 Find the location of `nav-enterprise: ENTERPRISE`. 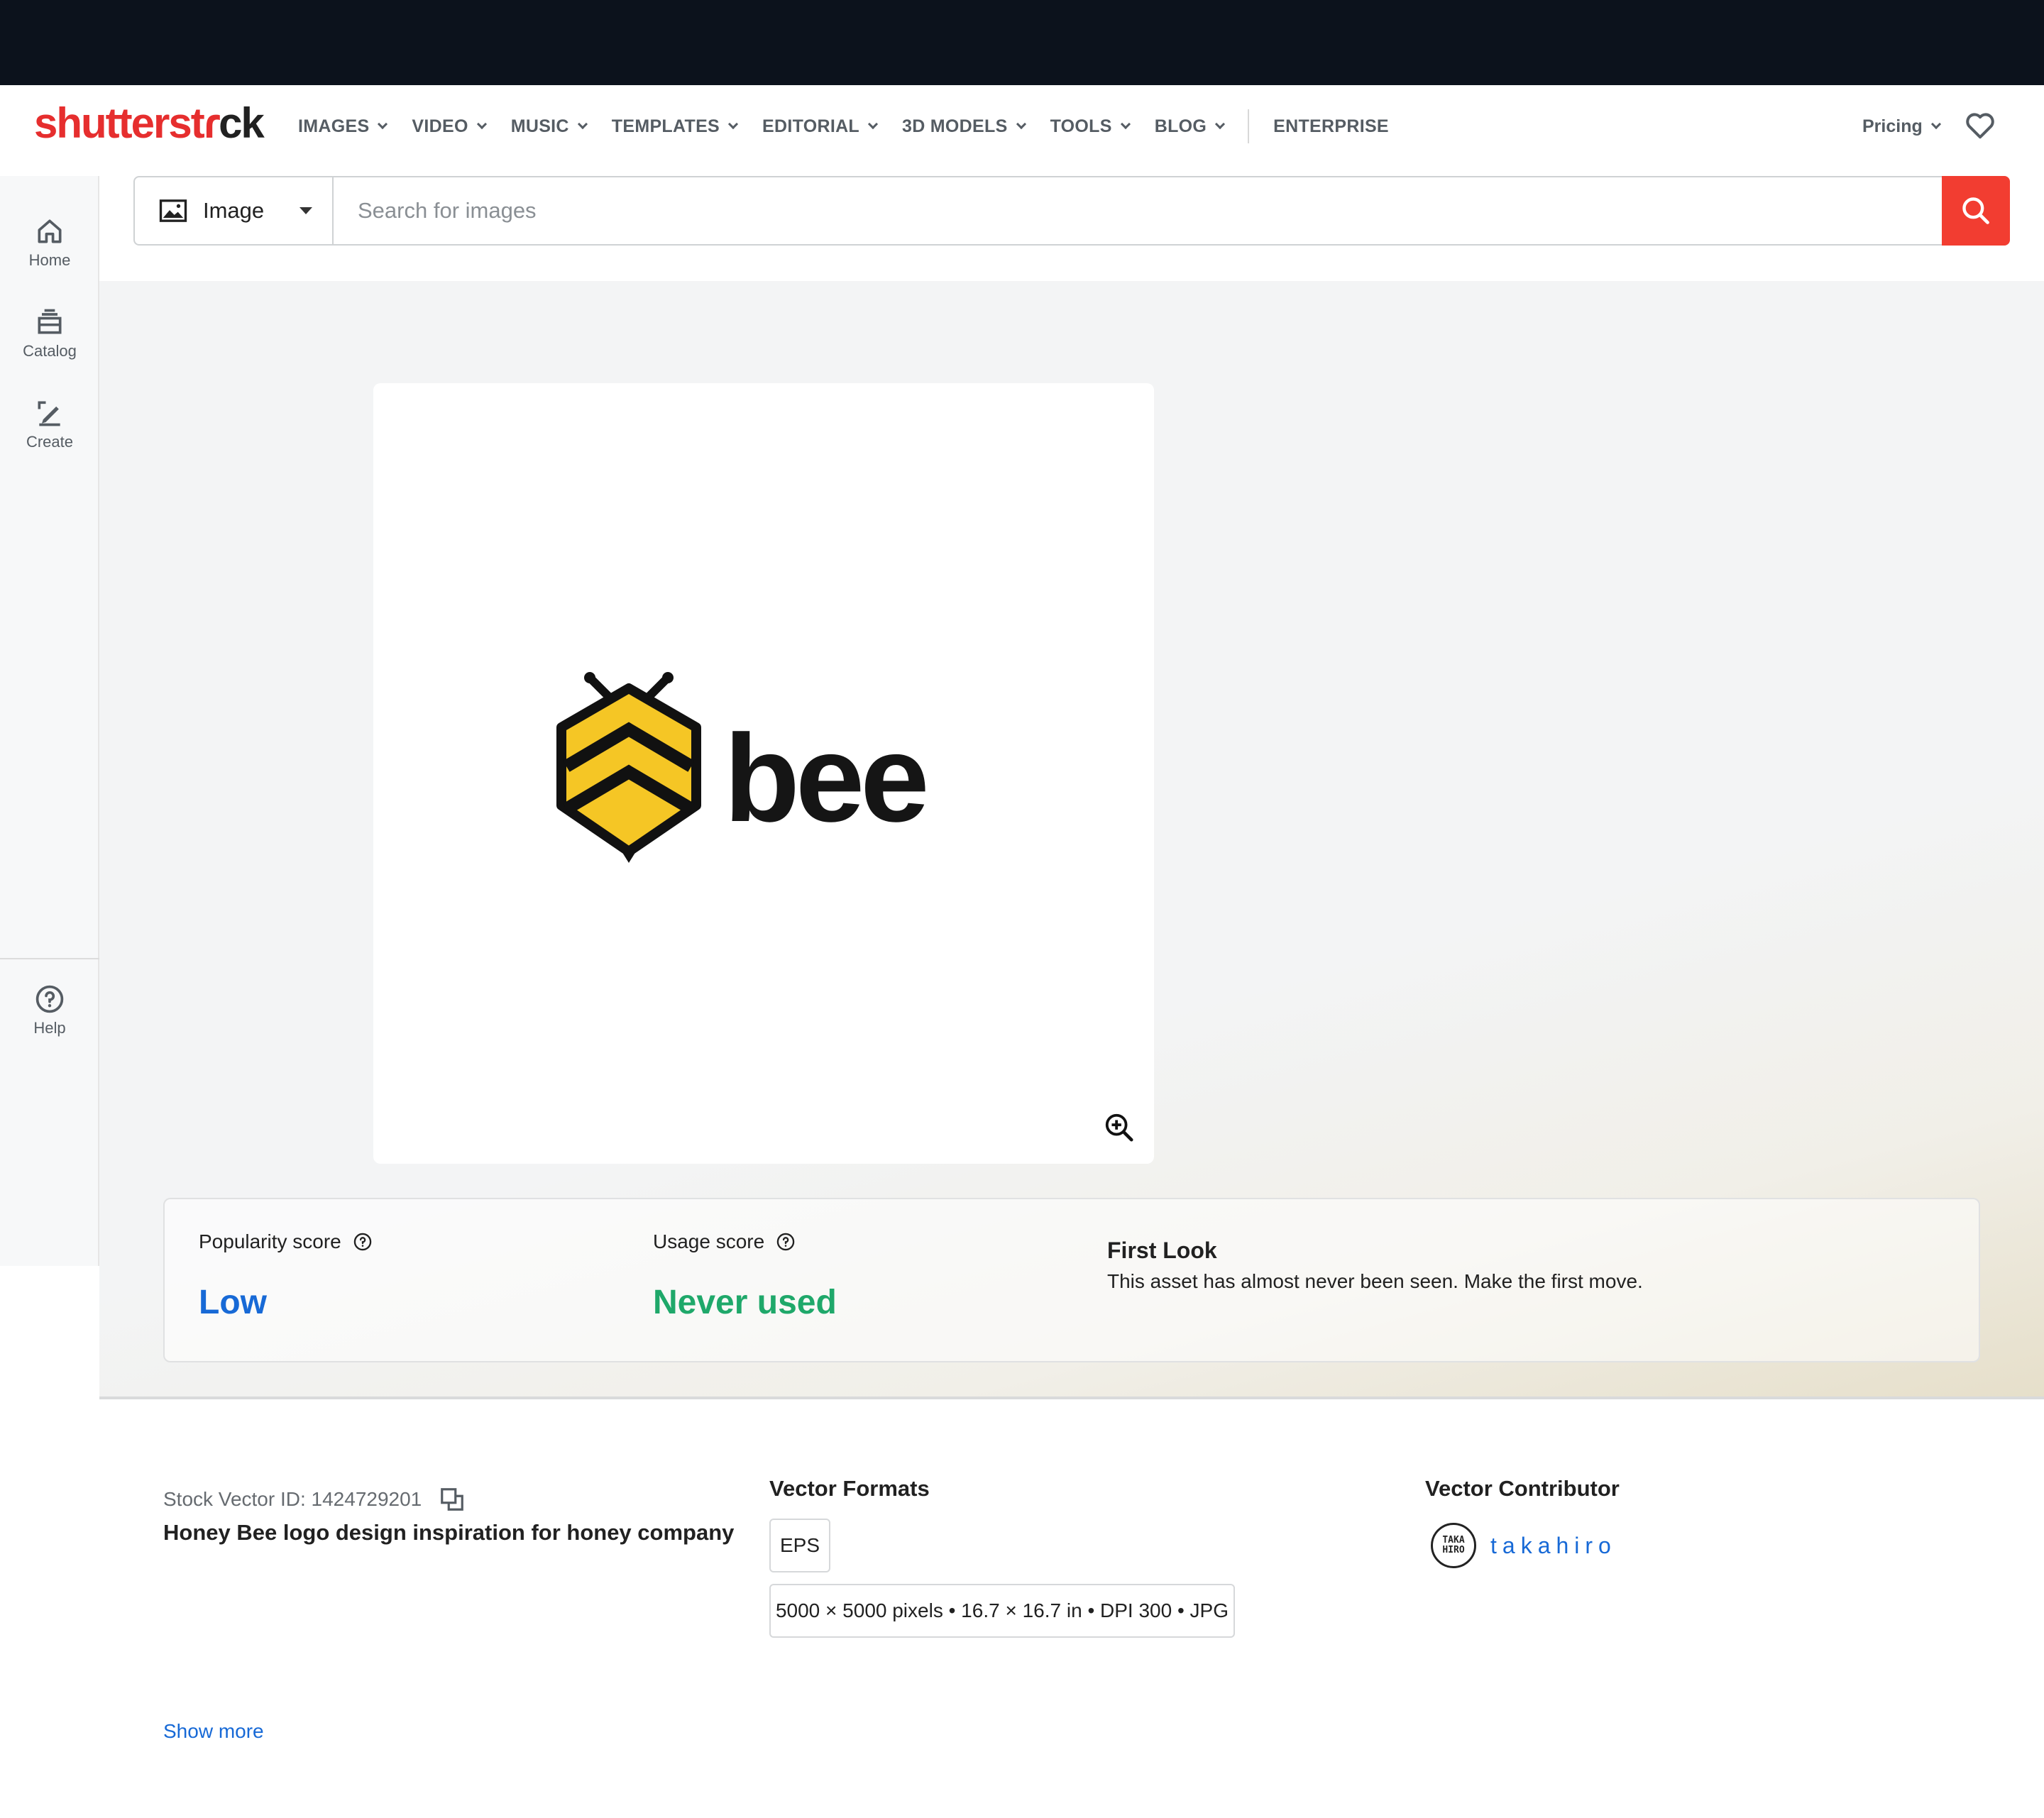

nav-enterprise: ENTERPRISE is located at coordinates (1331, 127).